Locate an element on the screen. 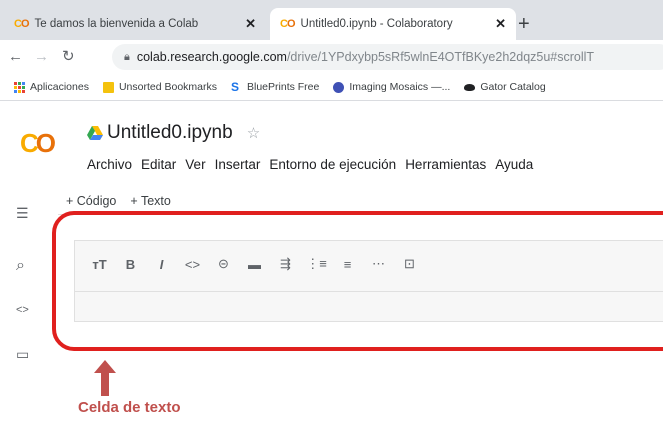  callout-label: Celda de texto is located at coordinates (129, 407).